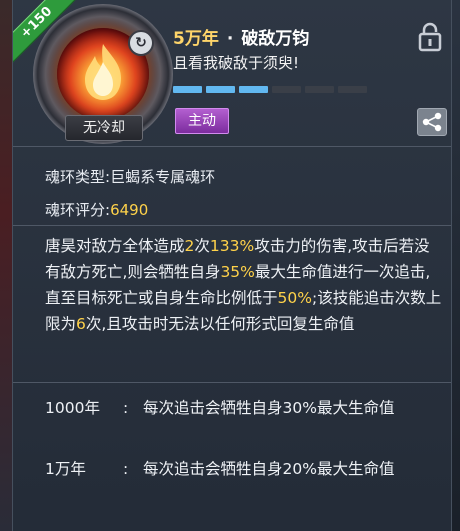  I want to click on skill-quote: 且看我破敌于须臾!, so click(236, 63).